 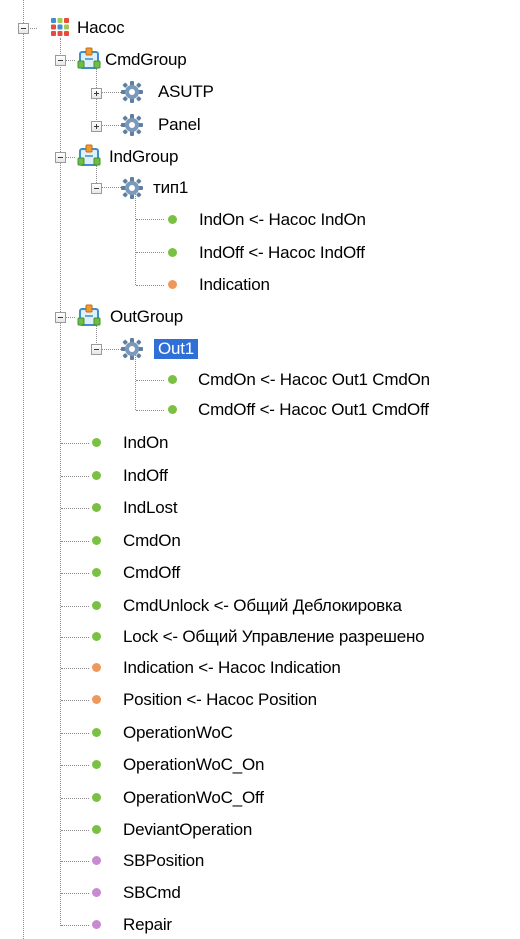 What do you see at coordinates (314, 285) in the screenshot?
I see `tree-node-leaf: Indication` at bounding box center [314, 285].